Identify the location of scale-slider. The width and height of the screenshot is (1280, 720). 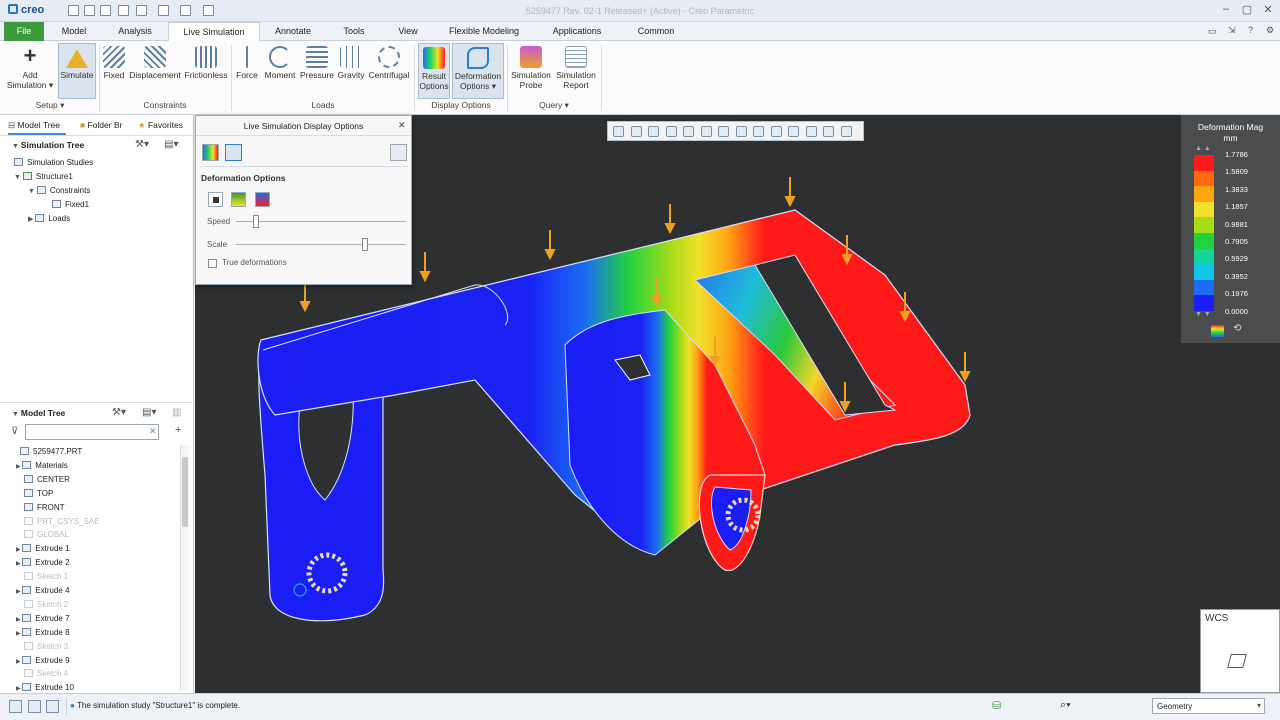
(321, 244).